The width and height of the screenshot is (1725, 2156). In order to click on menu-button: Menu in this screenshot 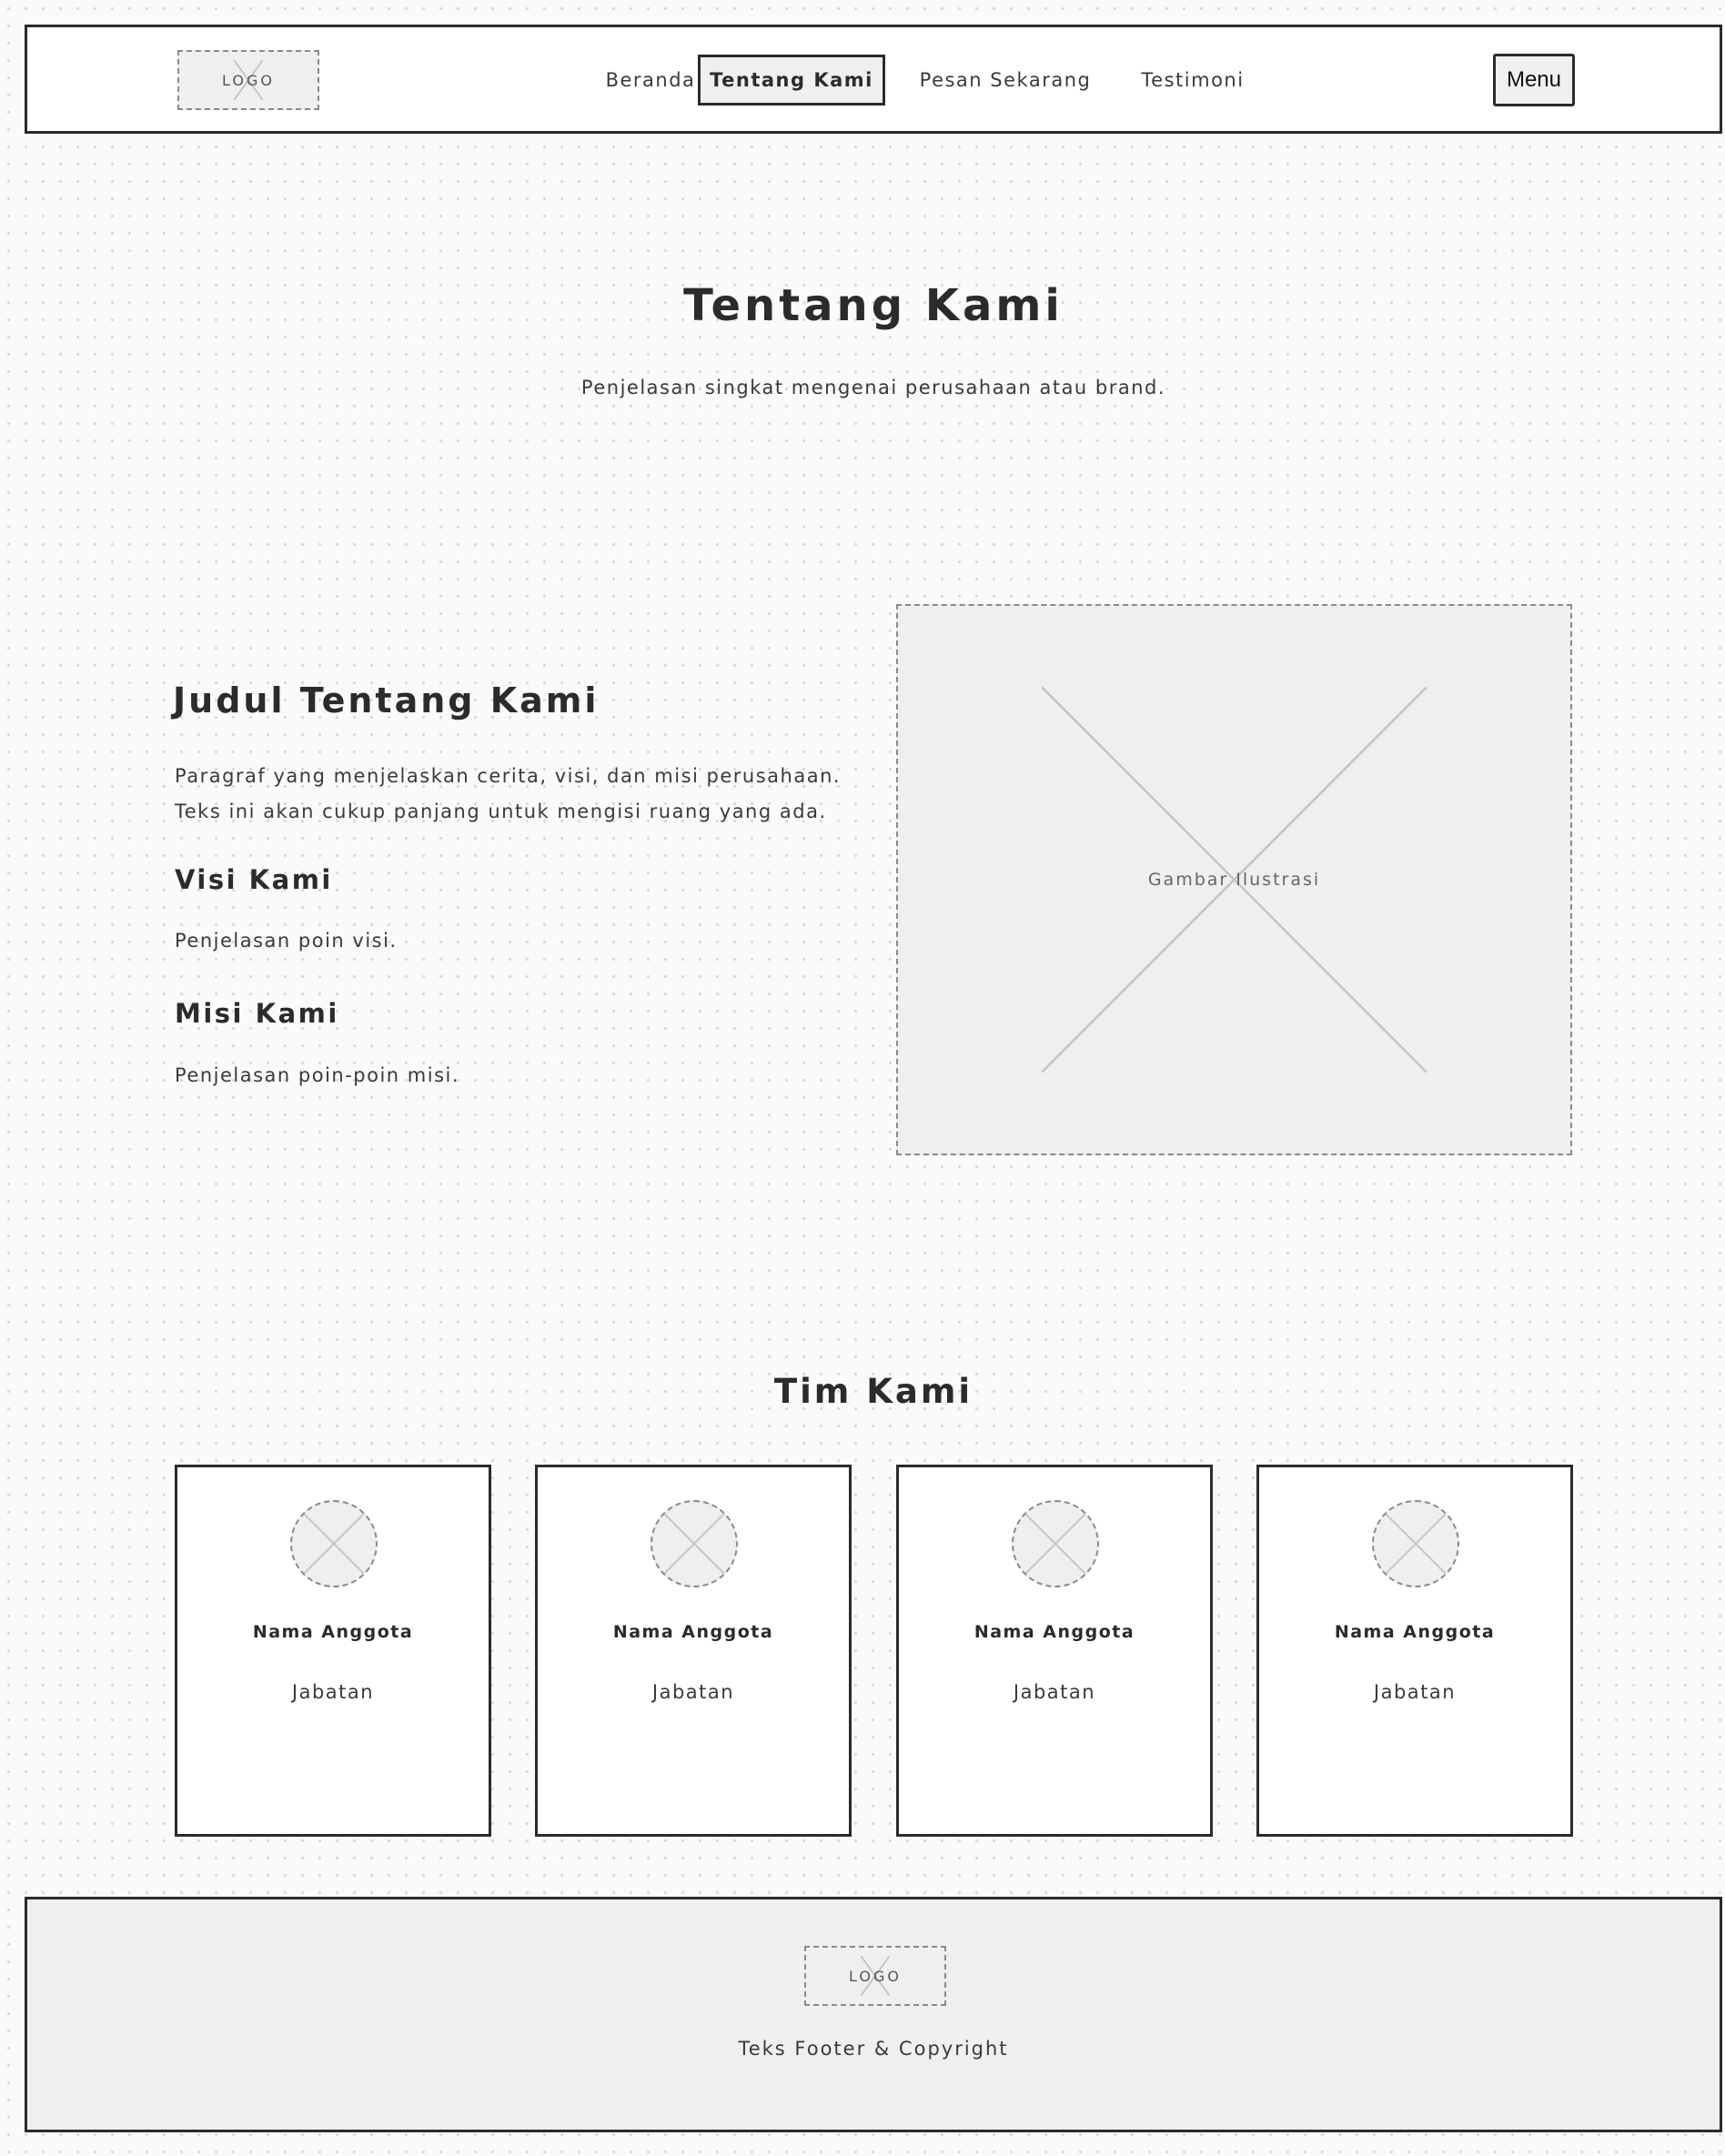, I will do `click(1534, 80)`.